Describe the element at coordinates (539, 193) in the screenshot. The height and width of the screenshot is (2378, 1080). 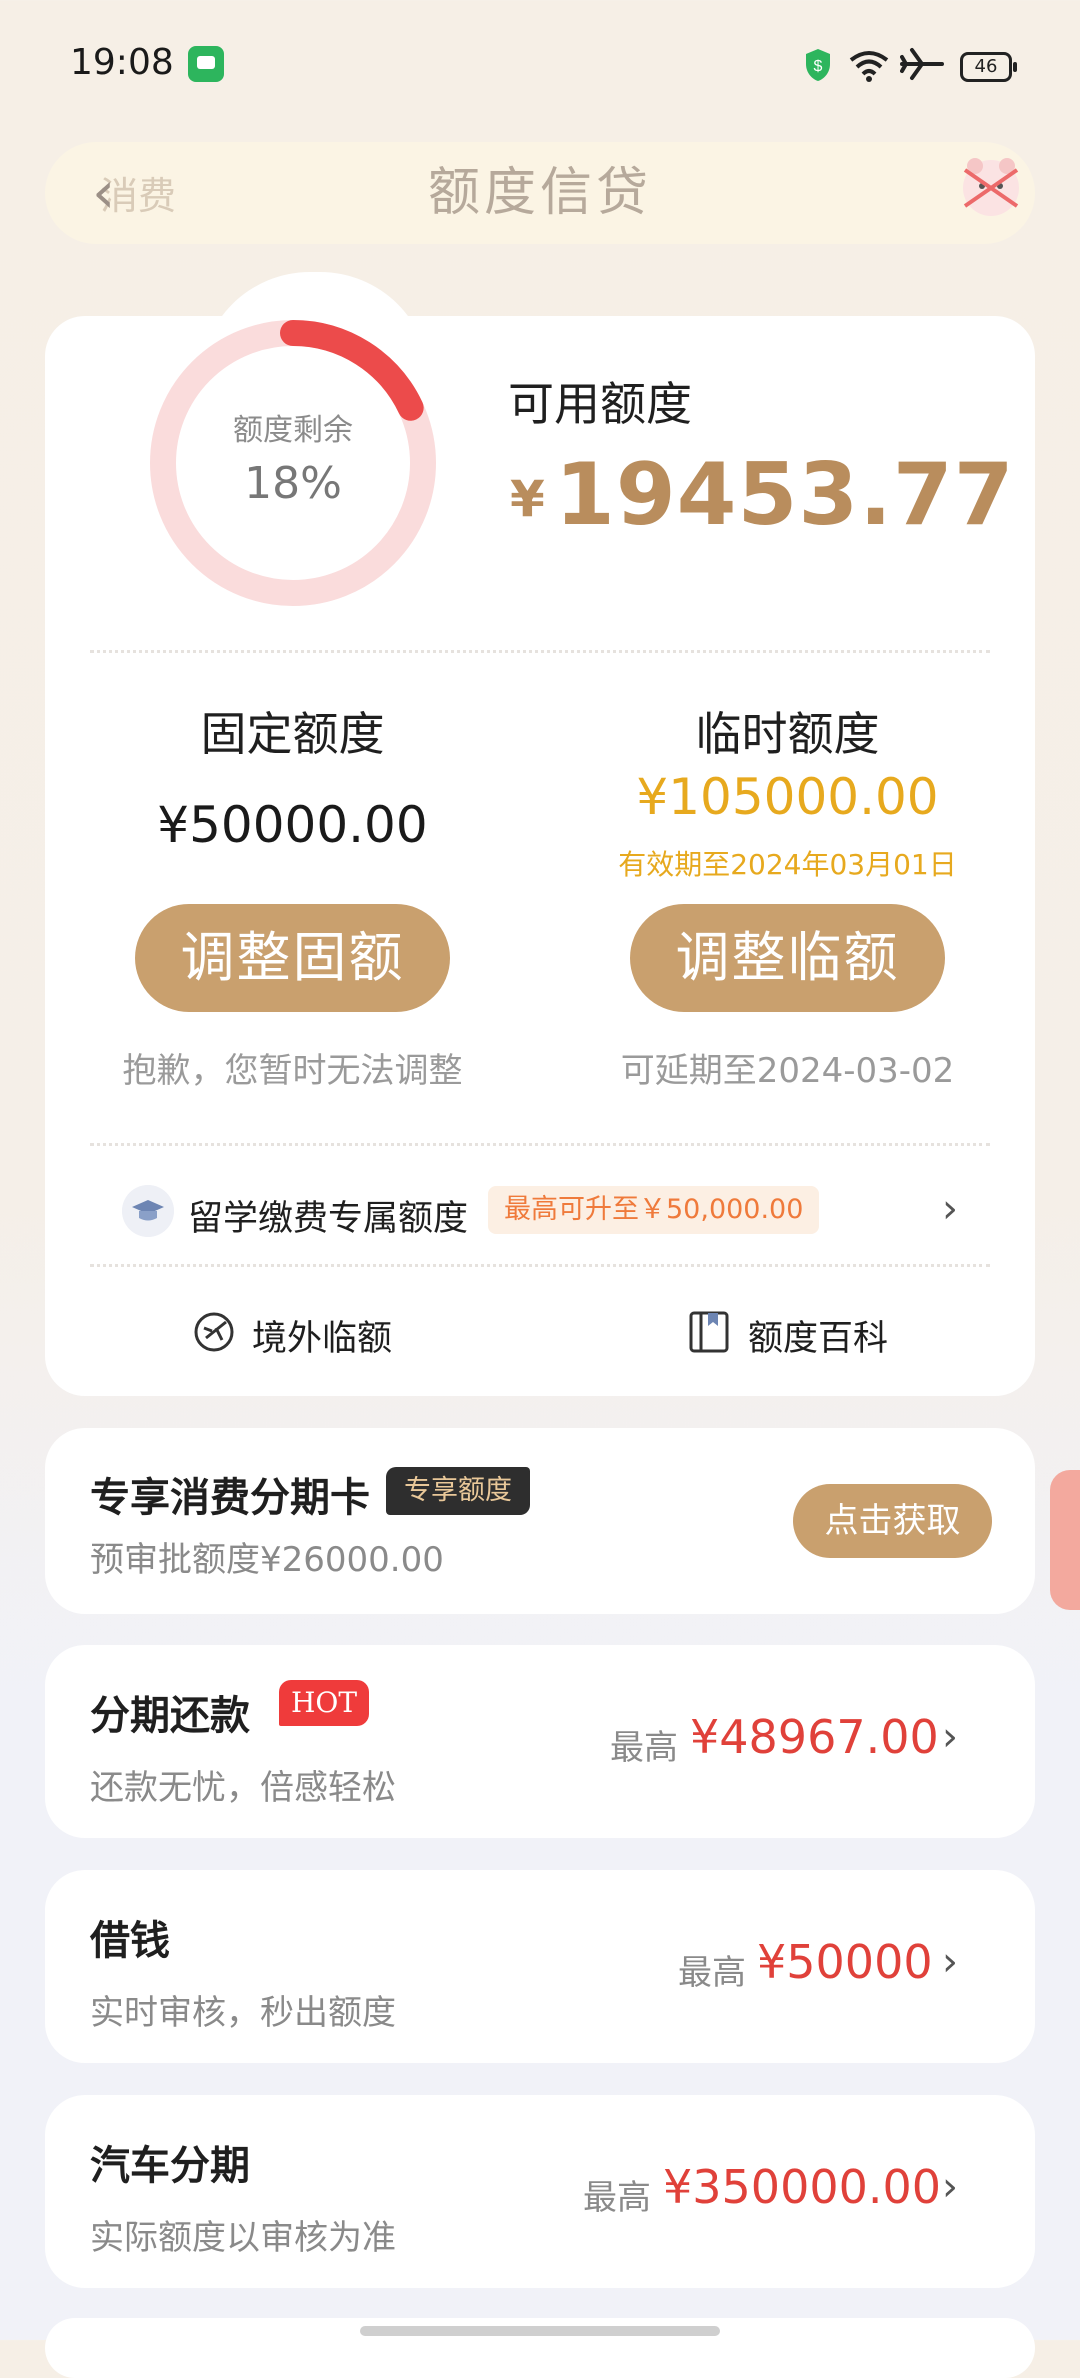
I see `page-title: 额度信贷` at that location.